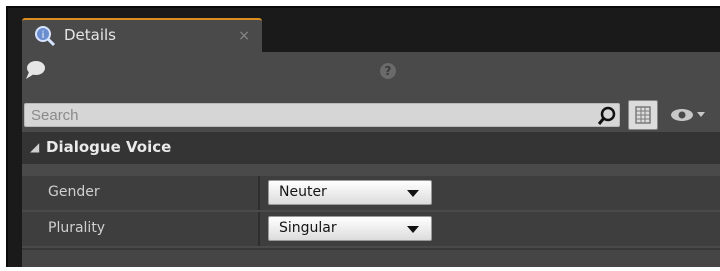  Describe the element at coordinates (371, 148) in the screenshot. I see `category-dialogue-voice: ◢ Dialogue Voice` at that location.